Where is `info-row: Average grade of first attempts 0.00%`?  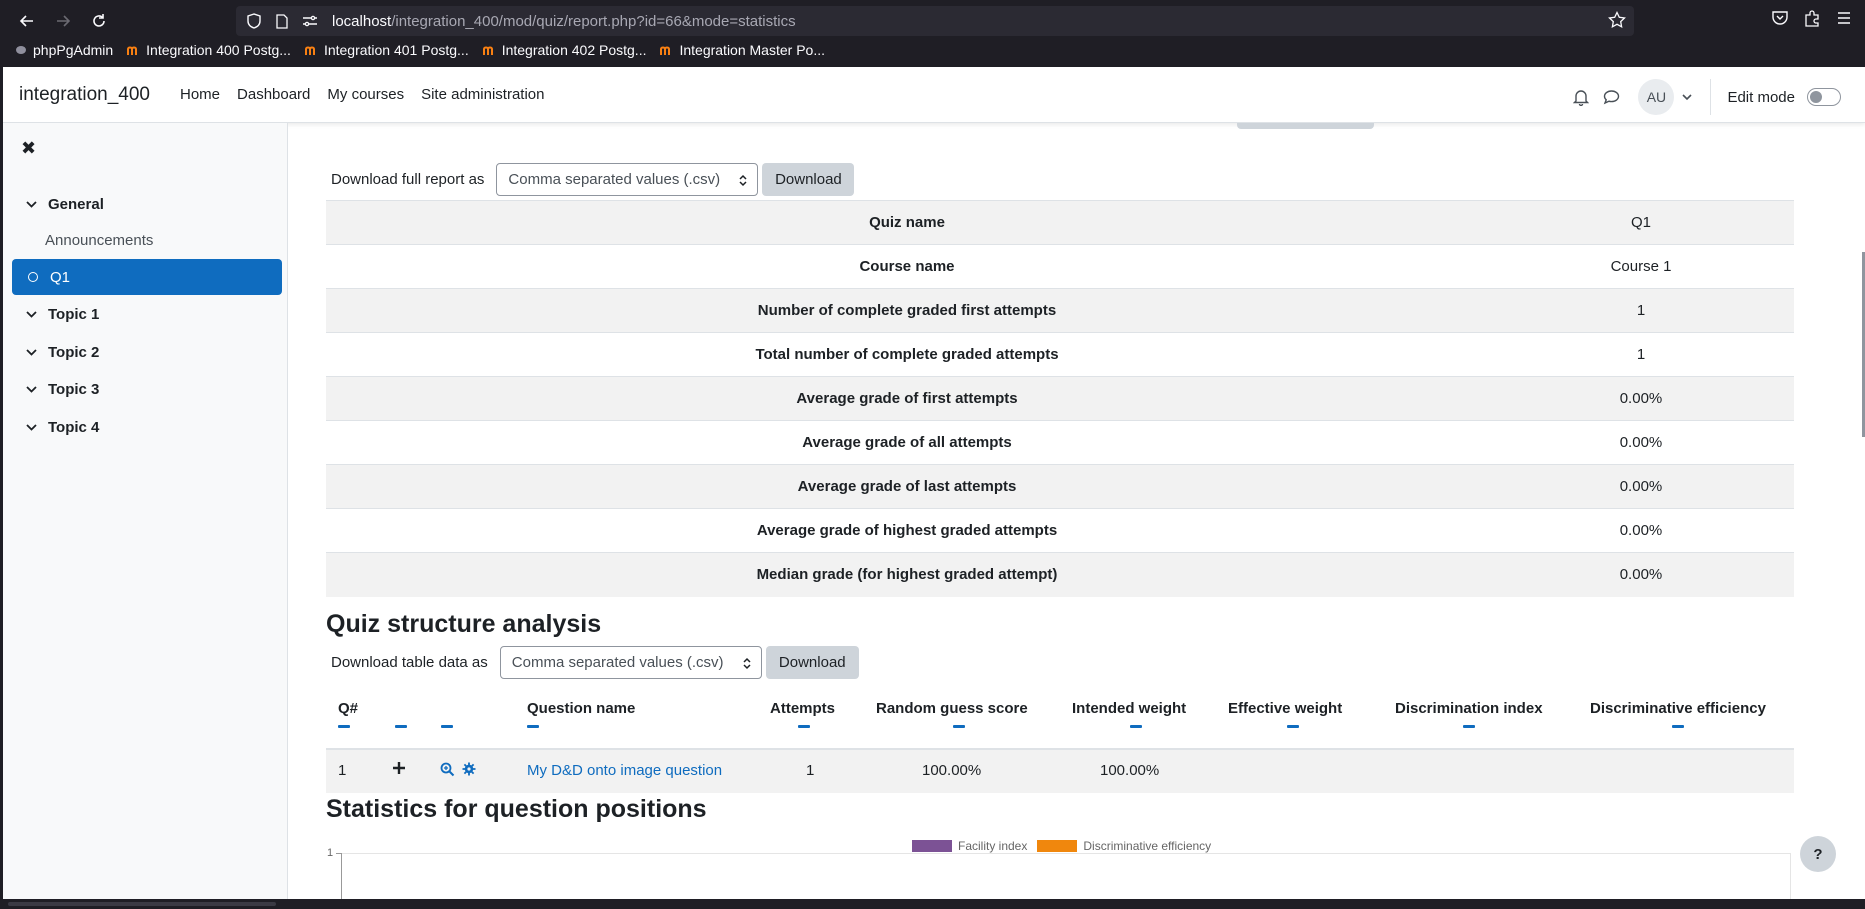
info-row: Average grade of first attempts 0.00% is located at coordinates (1060, 398).